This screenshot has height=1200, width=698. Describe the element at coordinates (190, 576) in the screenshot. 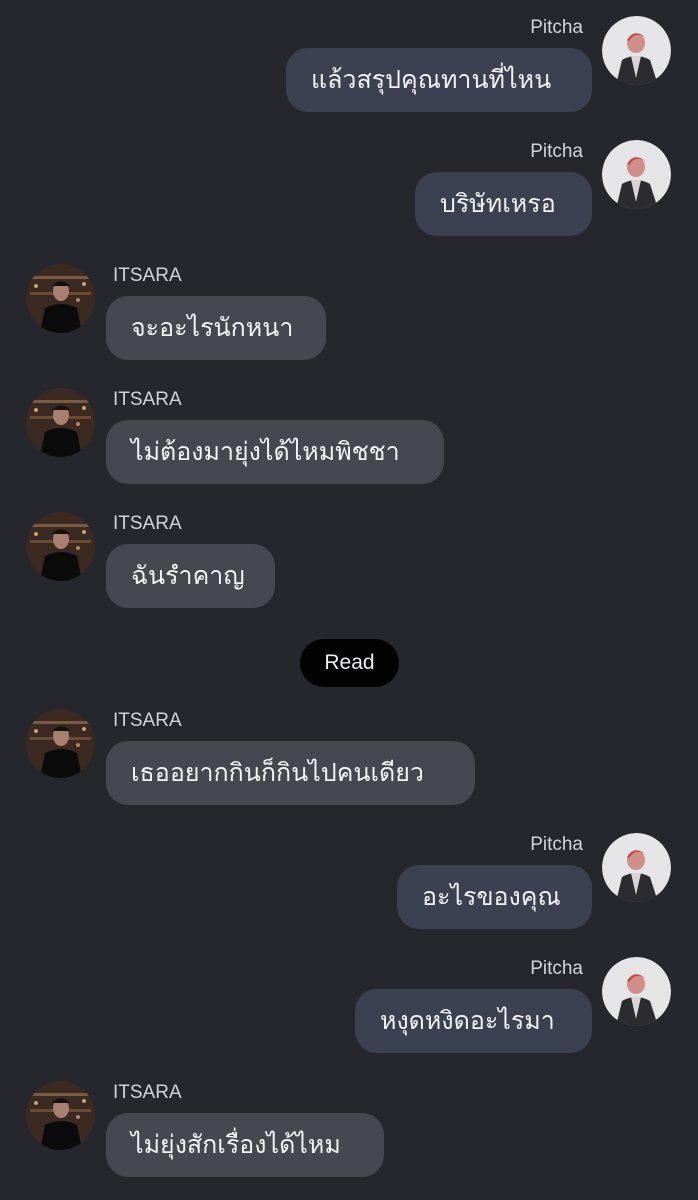

I see `message-bubble: ฉันรำคาญ` at that location.